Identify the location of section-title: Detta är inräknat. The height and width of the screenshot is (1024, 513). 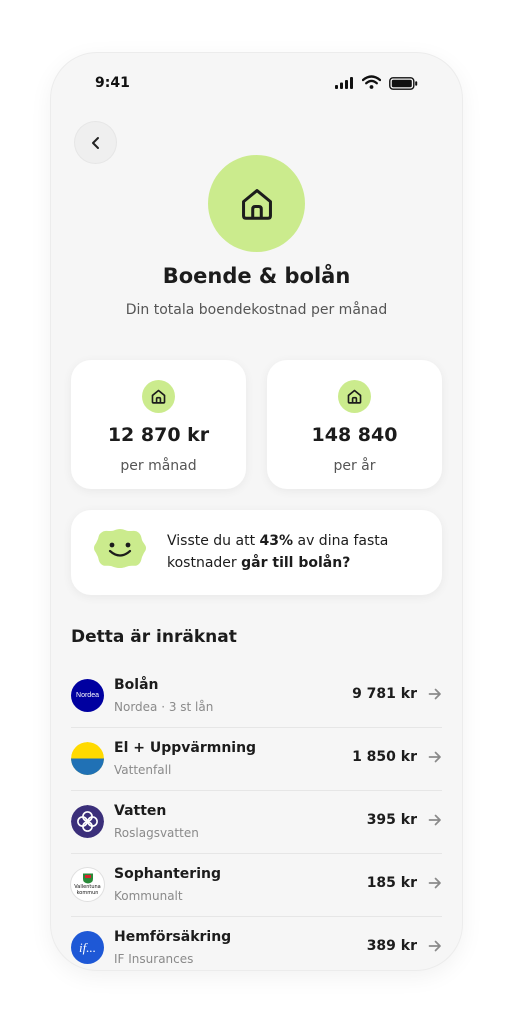
(154, 637).